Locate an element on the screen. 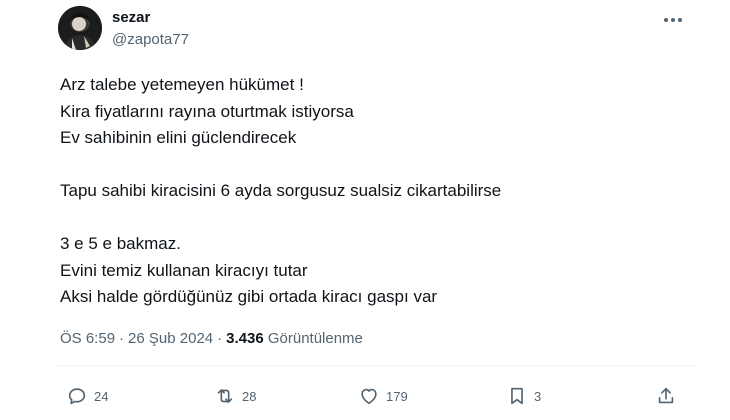 This screenshot has width=730, height=420. avatar-image is located at coordinates (80, 28).